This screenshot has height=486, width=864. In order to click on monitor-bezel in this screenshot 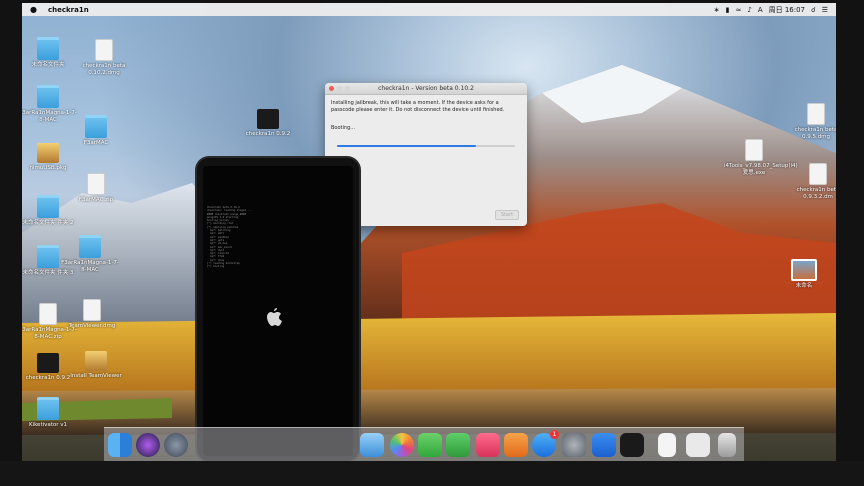, I will do `click(432, 473)`.